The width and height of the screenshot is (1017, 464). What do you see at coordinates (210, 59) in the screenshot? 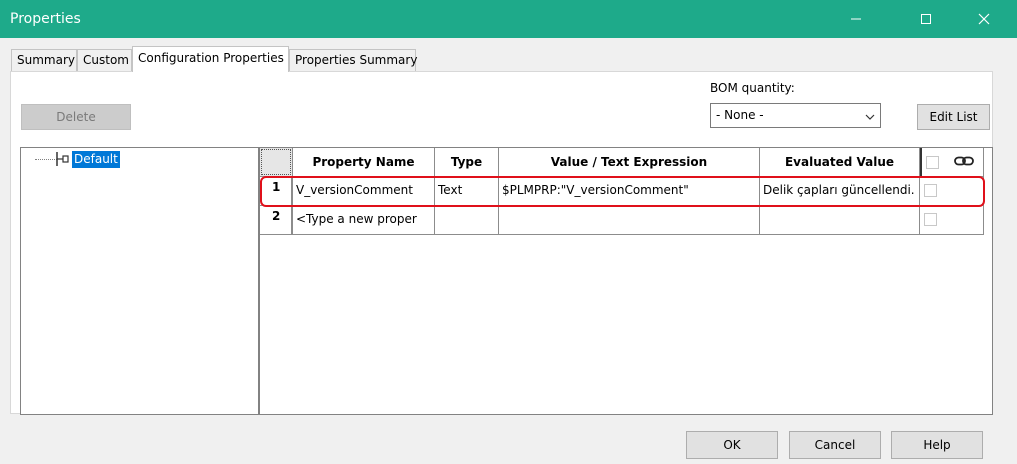
I see `tab-configuration-properties: Configuration Properties` at bounding box center [210, 59].